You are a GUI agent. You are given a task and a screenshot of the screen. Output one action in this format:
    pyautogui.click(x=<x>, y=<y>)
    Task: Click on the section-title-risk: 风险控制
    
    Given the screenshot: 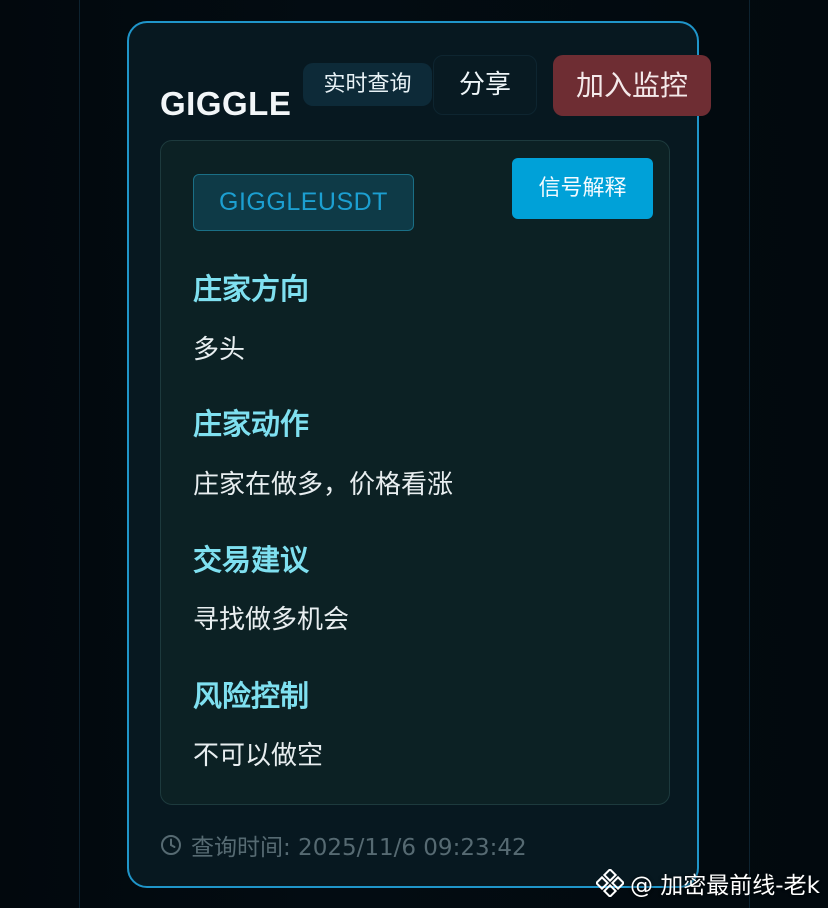 What is the action you would take?
    pyautogui.click(x=251, y=696)
    